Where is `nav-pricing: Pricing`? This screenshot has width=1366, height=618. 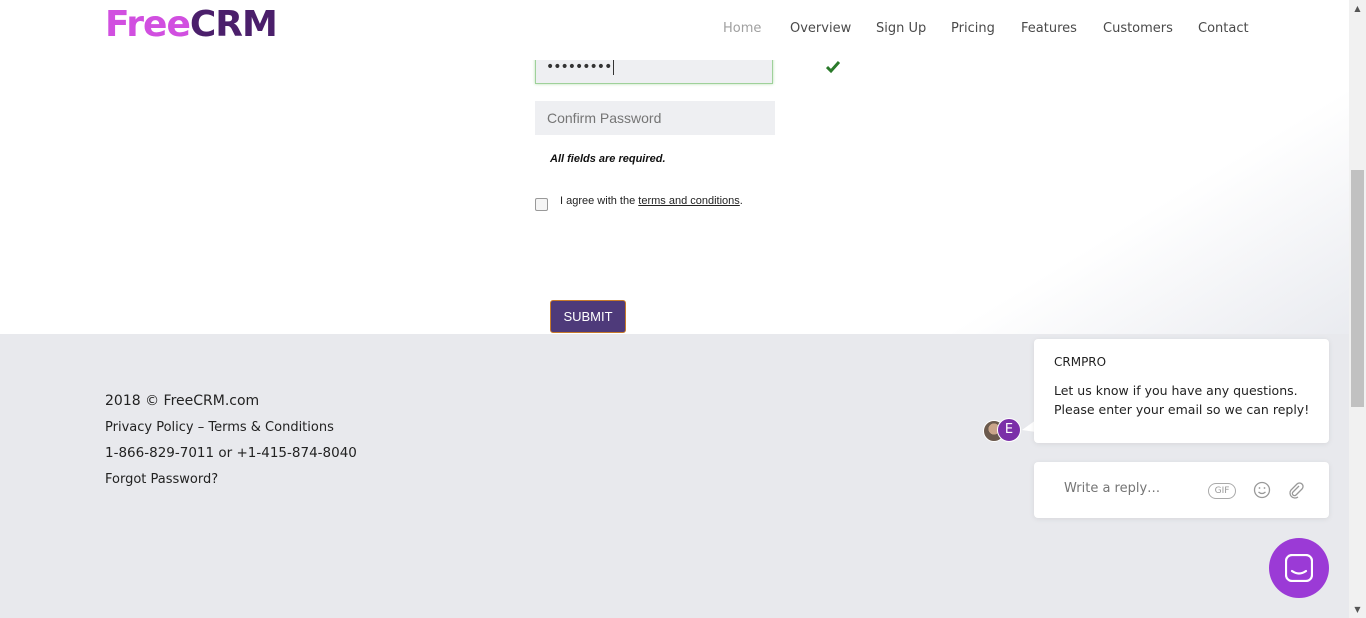
nav-pricing: Pricing is located at coordinates (973, 28).